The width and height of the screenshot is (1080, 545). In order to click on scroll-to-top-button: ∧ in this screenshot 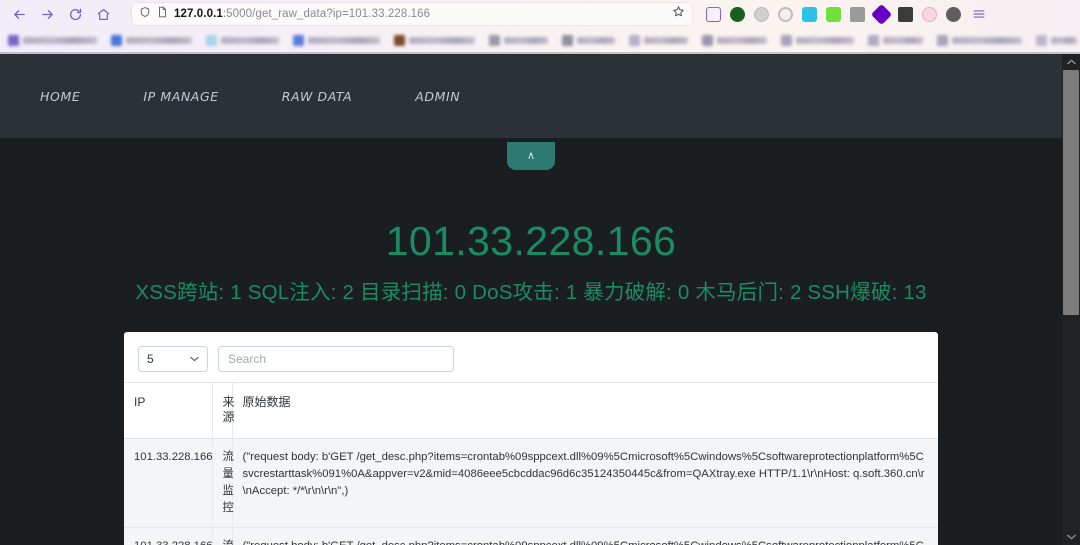, I will do `click(531, 156)`.